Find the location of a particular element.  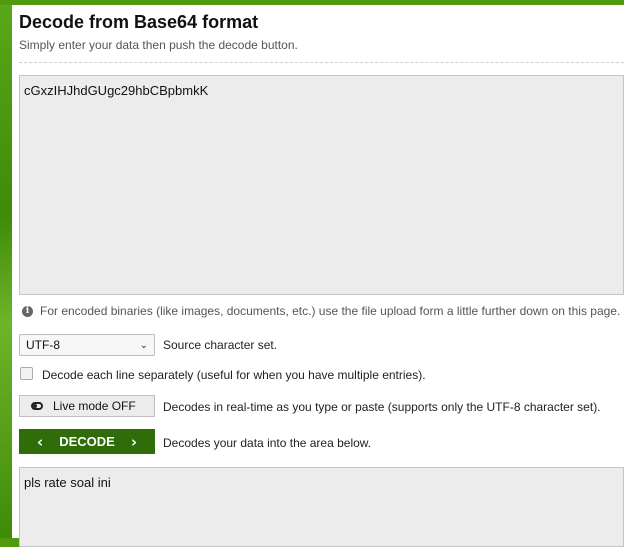

live-mode-label: Live mode OFF is located at coordinates (94, 406).